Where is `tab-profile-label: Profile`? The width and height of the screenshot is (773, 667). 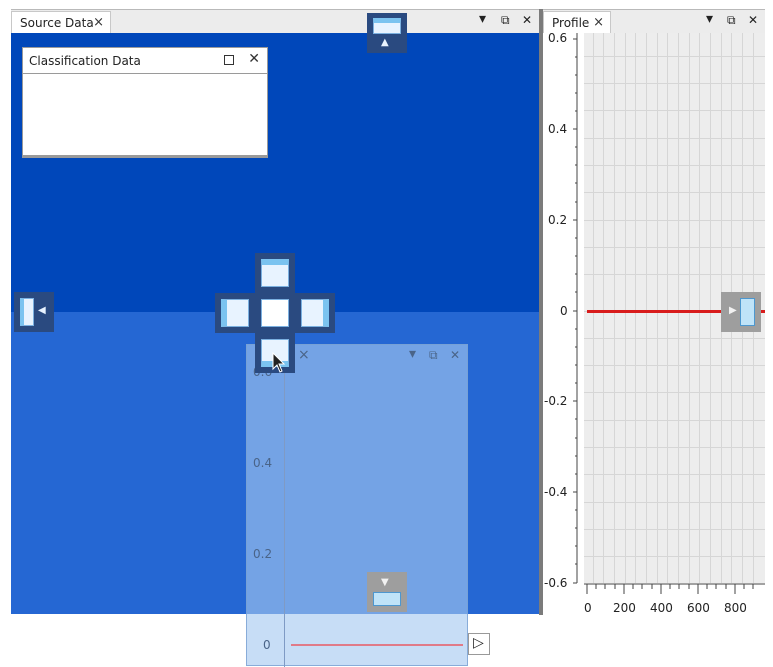 tab-profile-label: Profile is located at coordinates (571, 23).